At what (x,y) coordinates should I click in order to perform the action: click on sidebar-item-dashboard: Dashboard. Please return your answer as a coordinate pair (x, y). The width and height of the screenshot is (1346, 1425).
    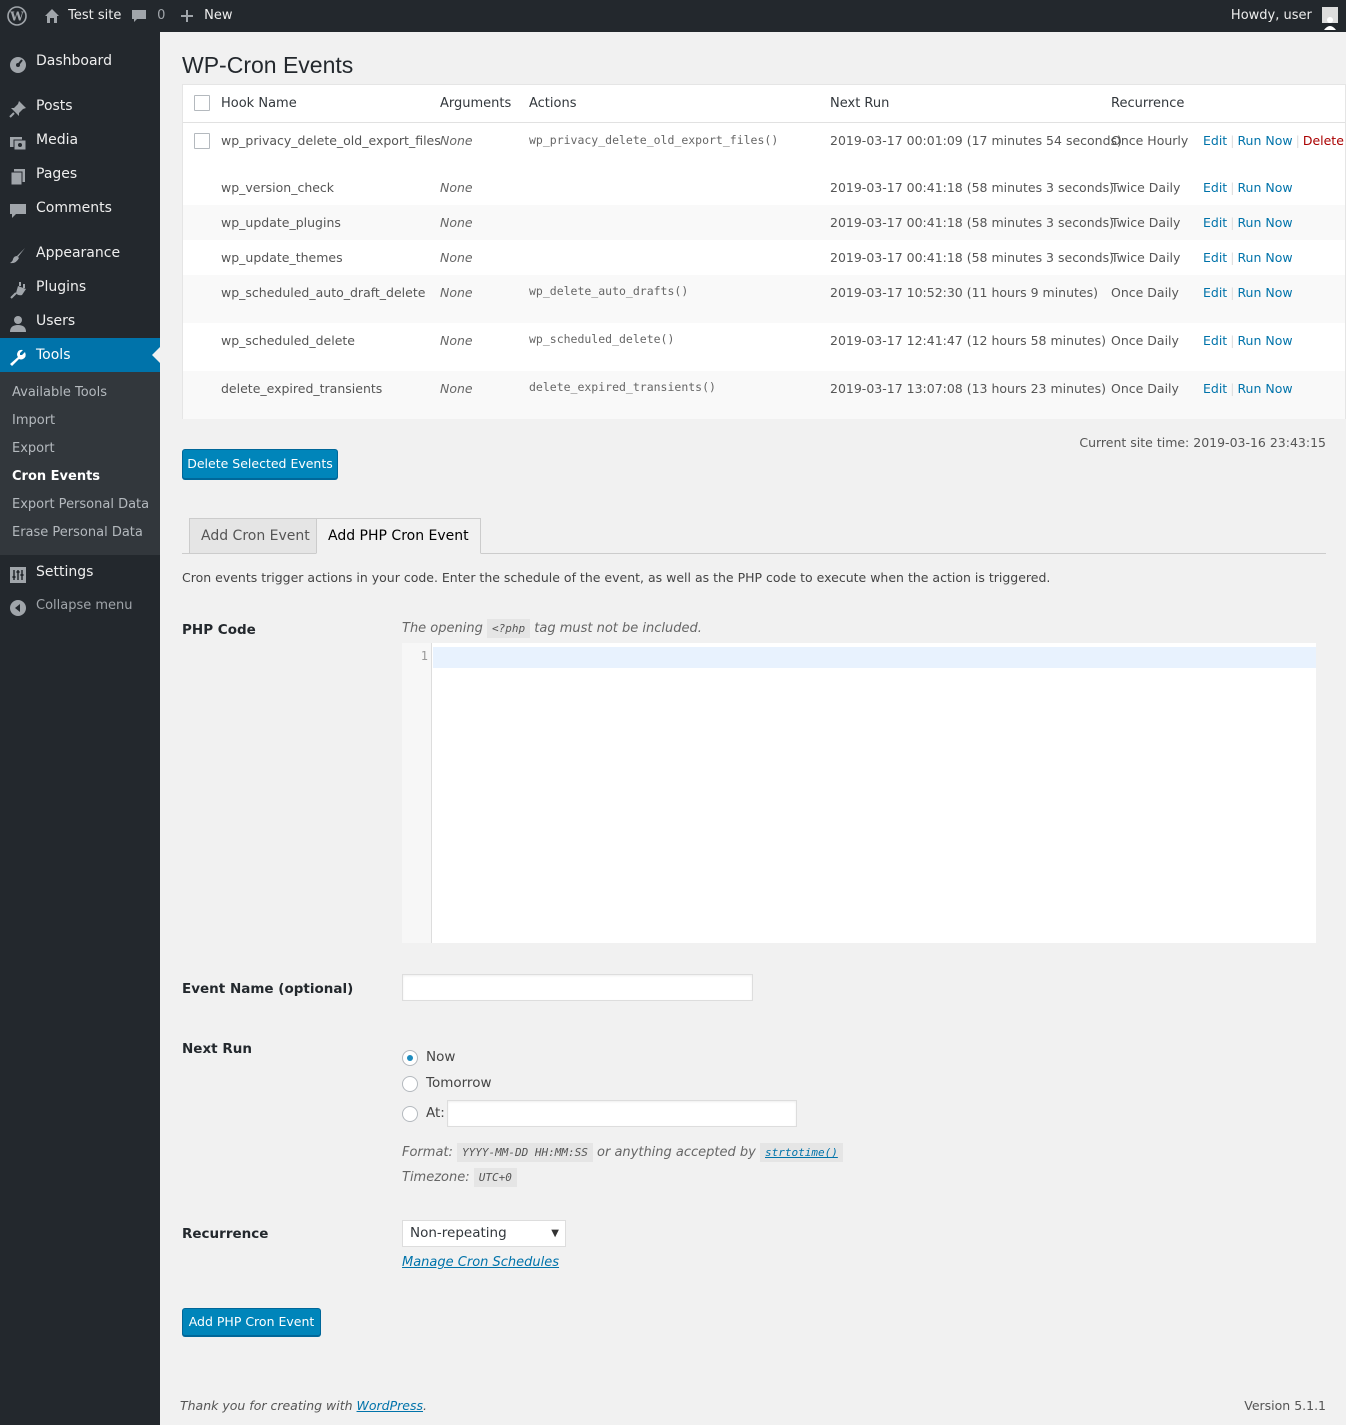
    Looking at the image, I should click on (80, 61).